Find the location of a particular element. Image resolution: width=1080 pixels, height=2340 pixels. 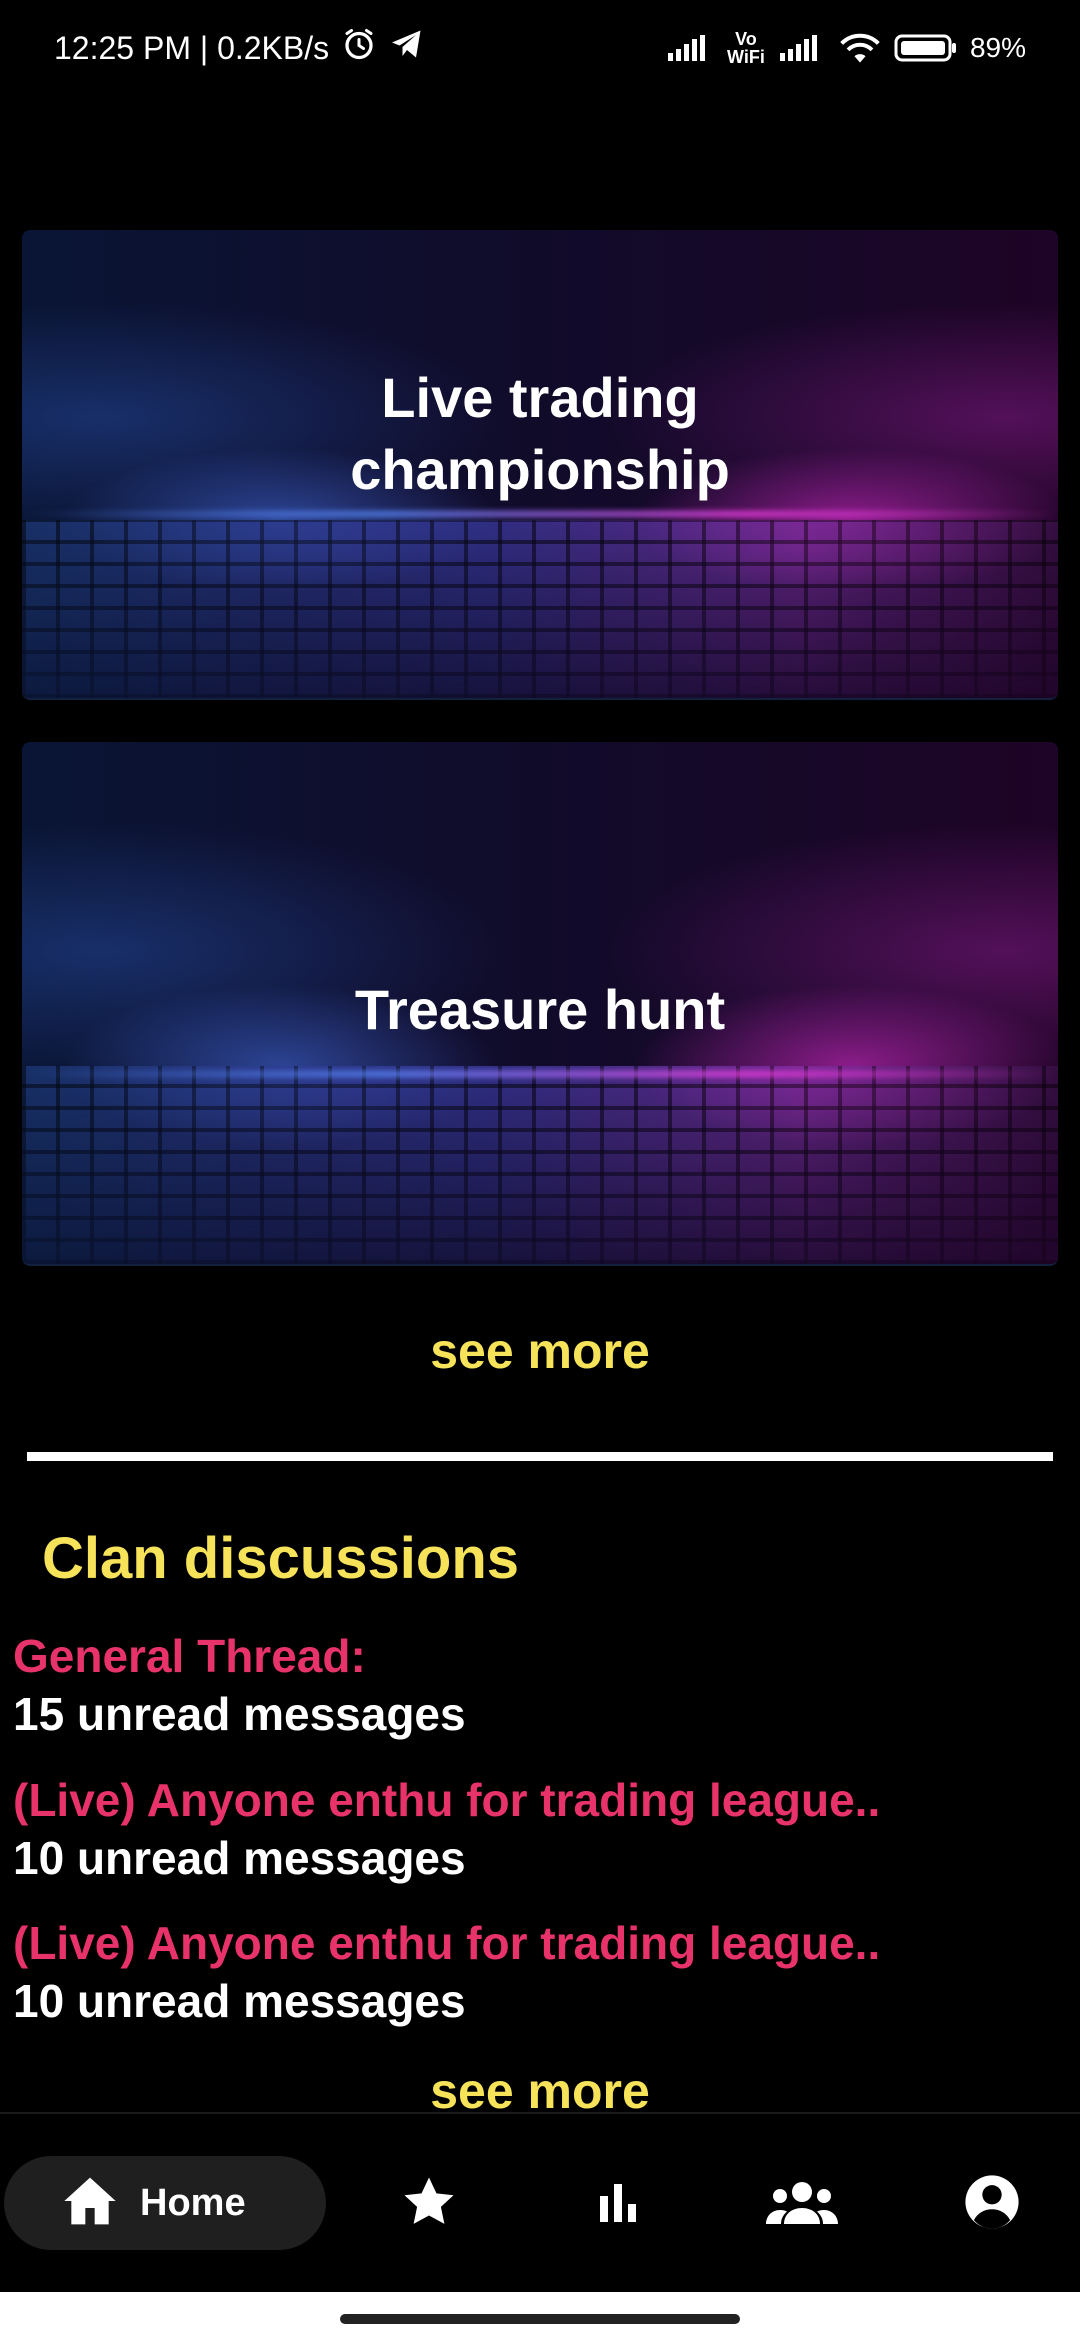

system-gesture-bar is located at coordinates (540, 2316).